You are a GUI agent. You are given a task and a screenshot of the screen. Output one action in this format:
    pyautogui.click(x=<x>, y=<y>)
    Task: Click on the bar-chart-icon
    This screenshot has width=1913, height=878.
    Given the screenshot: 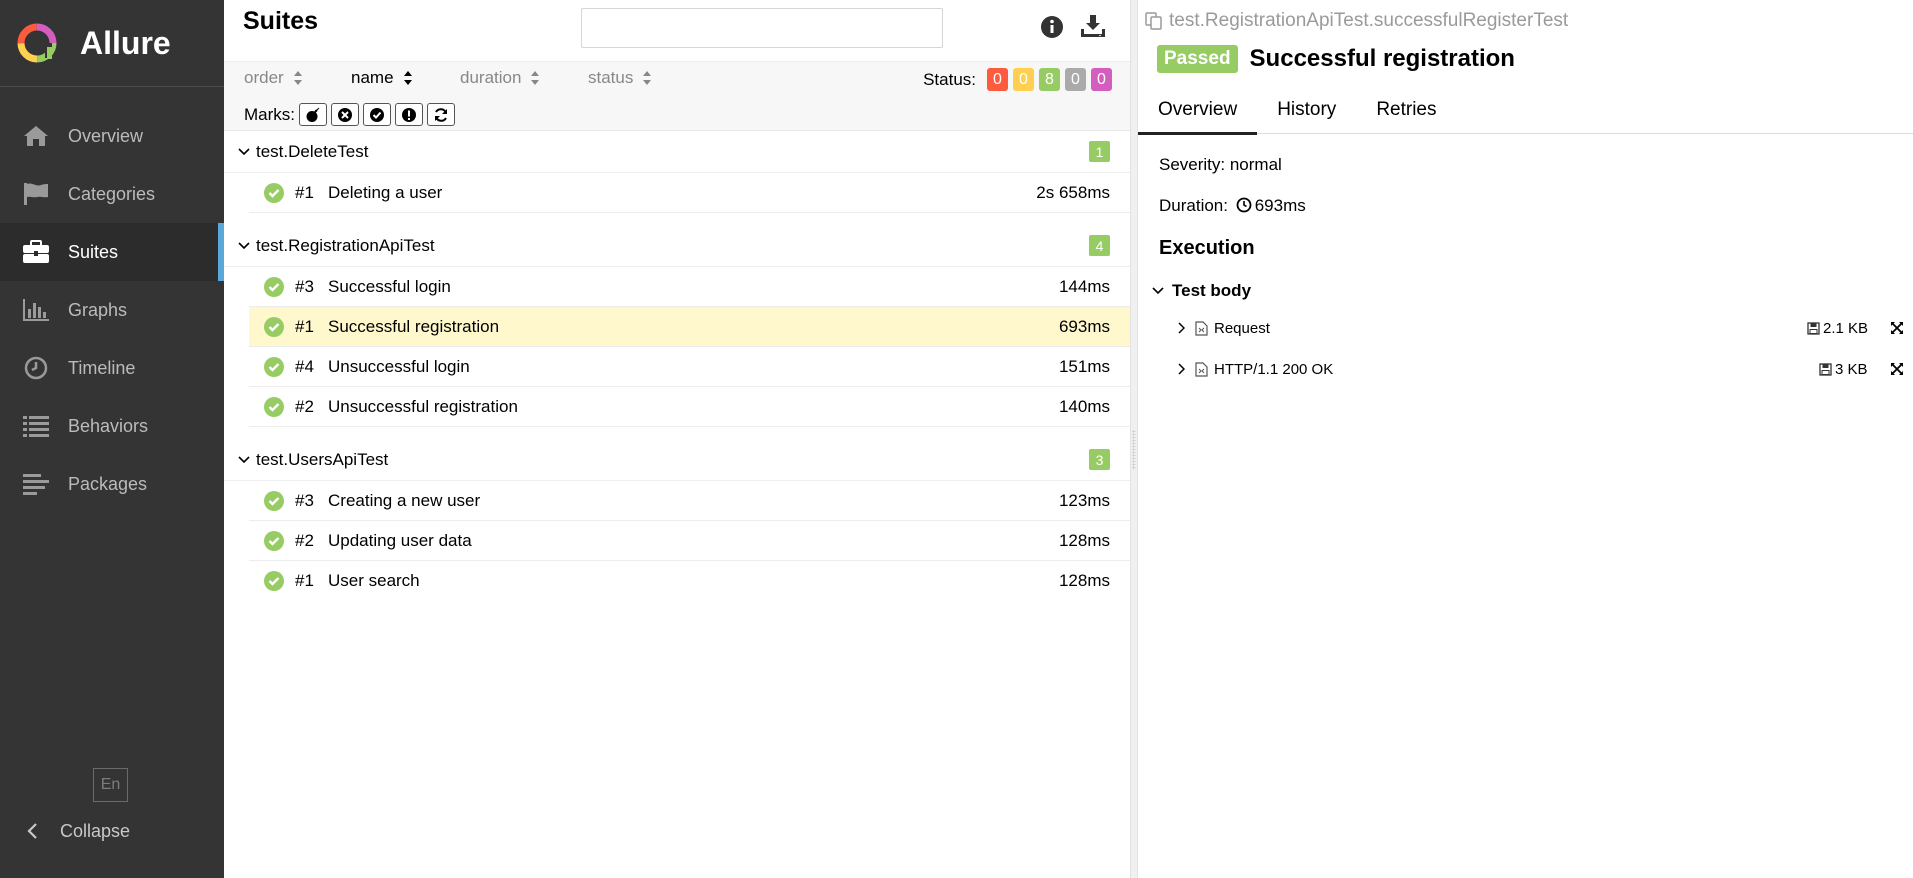 What is the action you would take?
    pyautogui.click(x=36, y=310)
    